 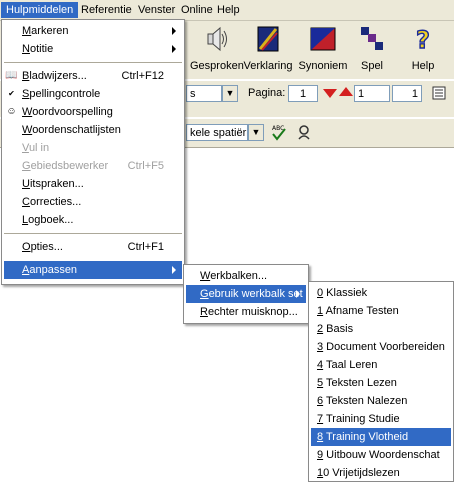 I want to click on gesproken-label: Gesproken, so click(x=217, y=66).